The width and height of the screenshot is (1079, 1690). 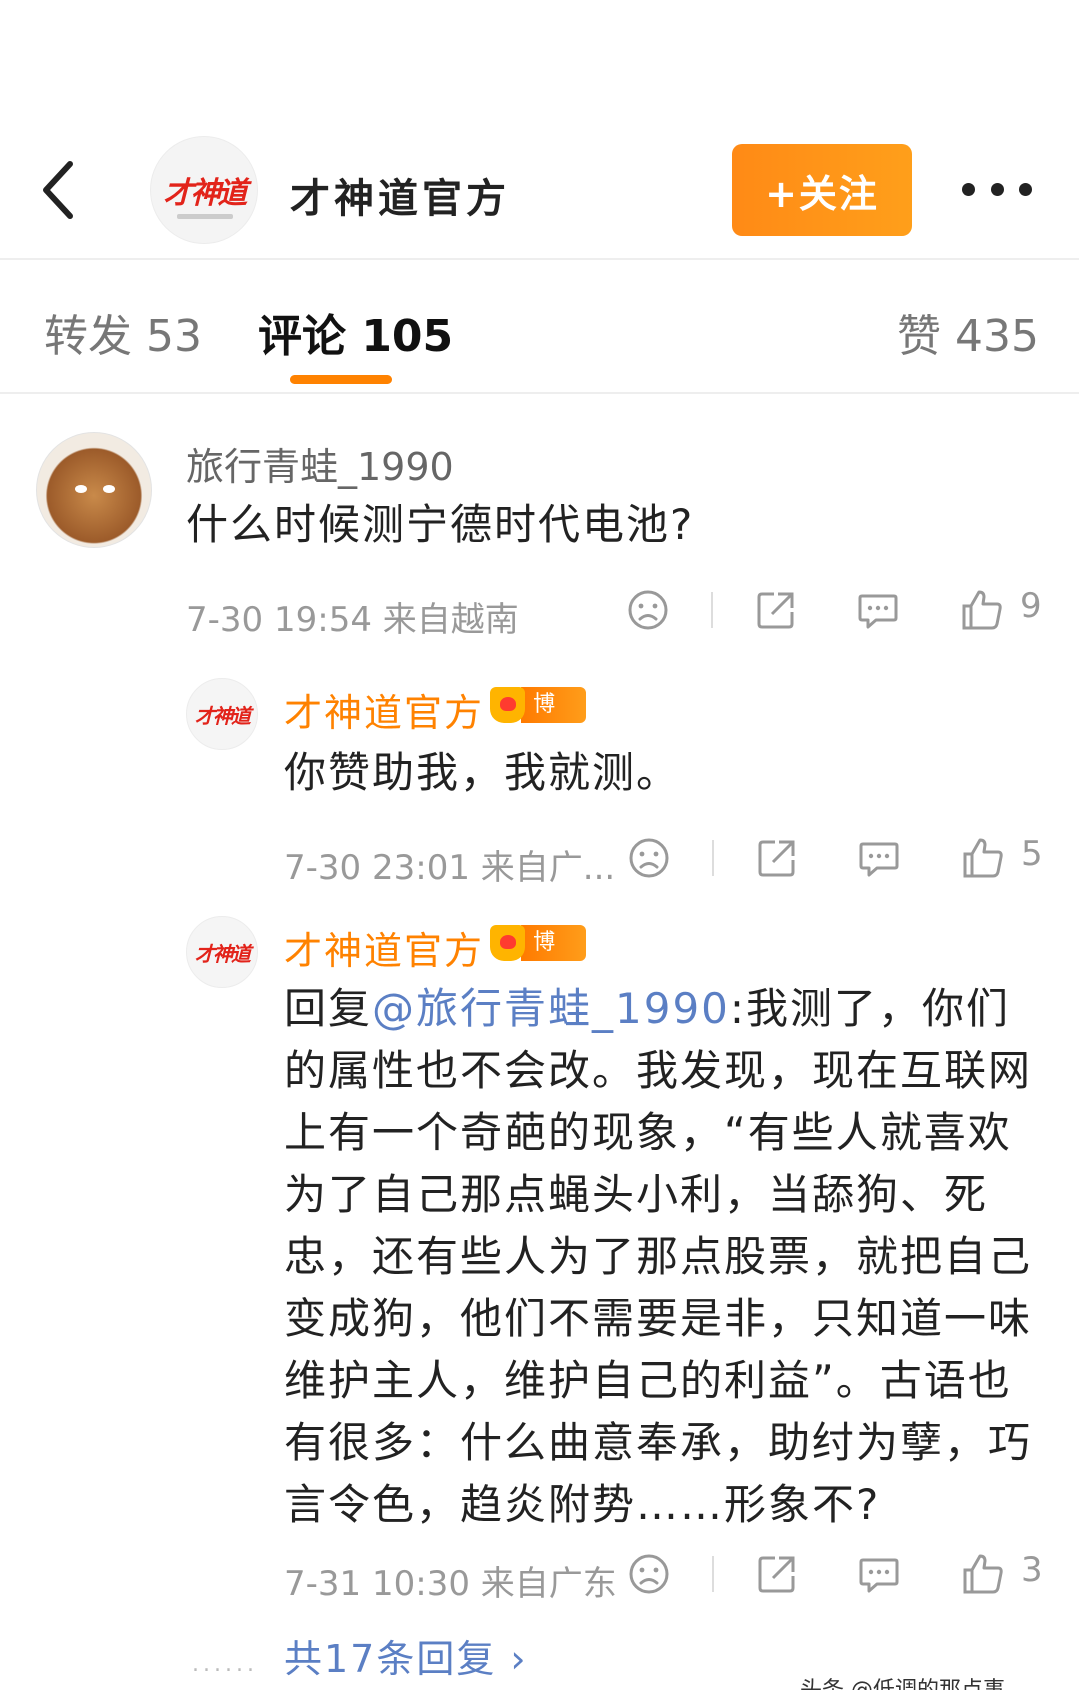 What do you see at coordinates (539, 327) in the screenshot?
I see `tab-bar: 转发 53 评论 105 赞 435` at bounding box center [539, 327].